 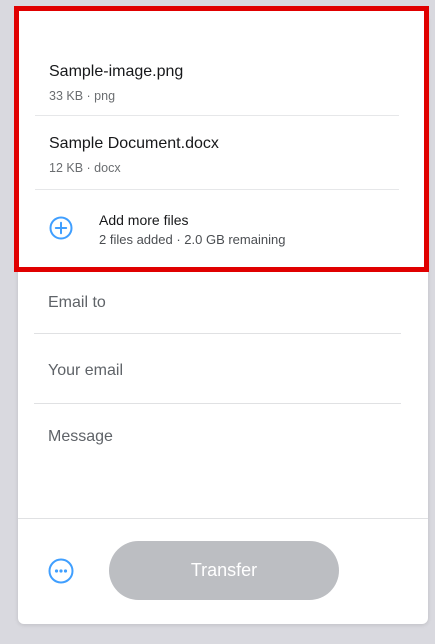 I want to click on email-to-input, so click(x=217, y=303).